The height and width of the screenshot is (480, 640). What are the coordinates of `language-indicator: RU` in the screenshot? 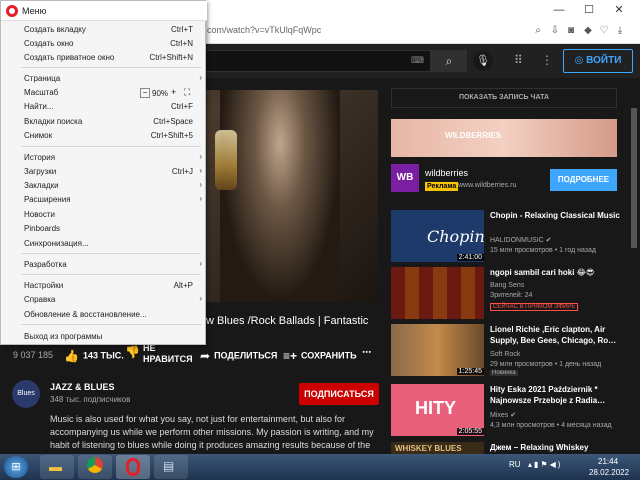 It's located at (515, 464).